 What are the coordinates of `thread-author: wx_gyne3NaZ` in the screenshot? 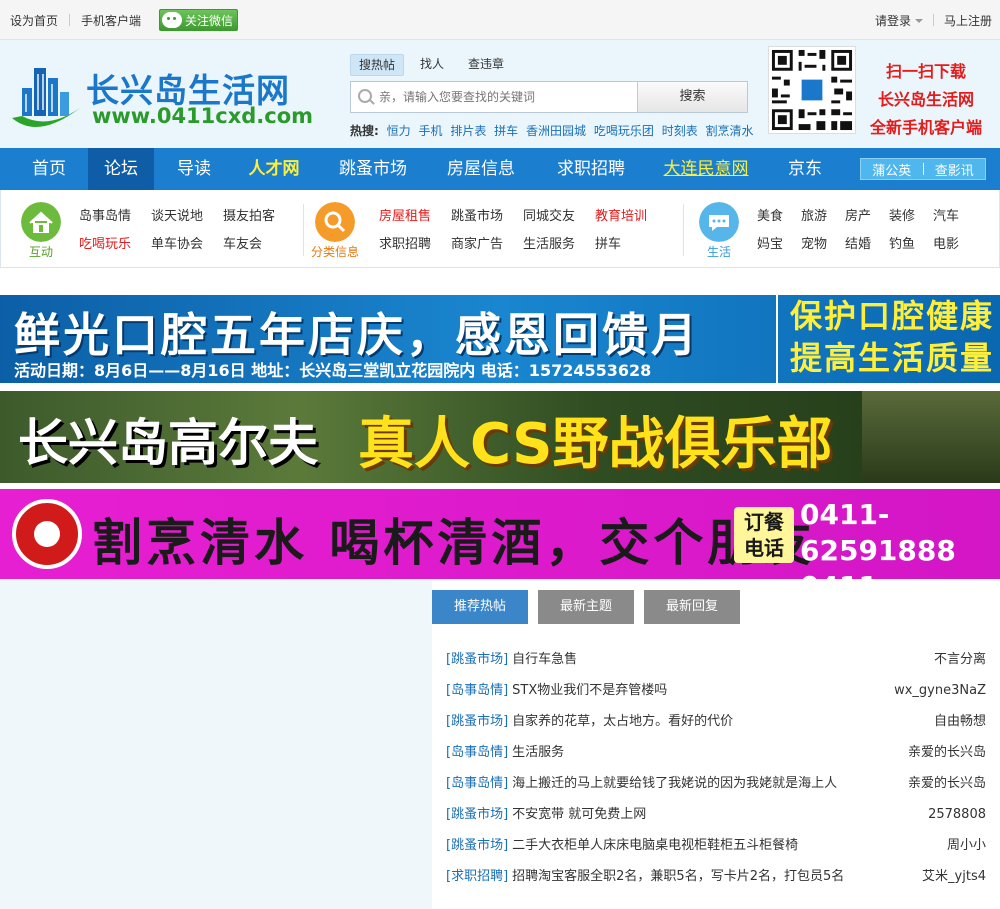 It's located at (940, 690).